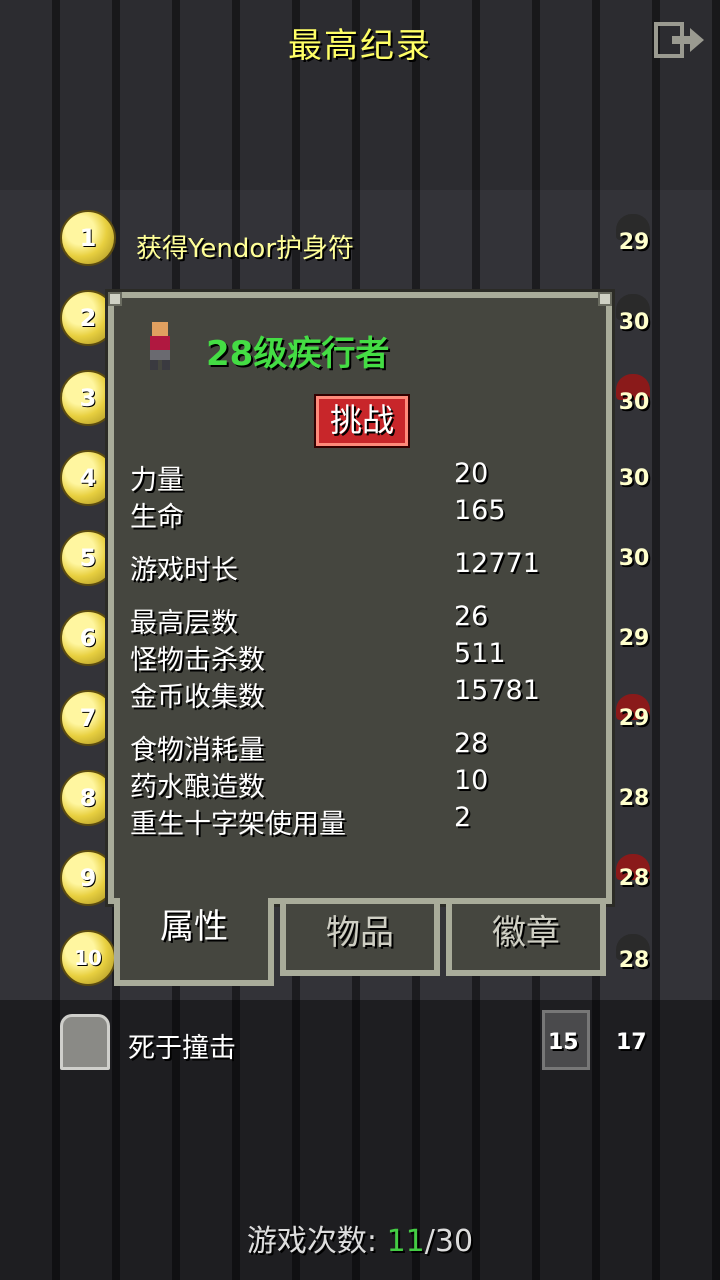  Describe the element at coordinates (157, 480) in the screenshot. I see `stat-label: 力量` at that location.